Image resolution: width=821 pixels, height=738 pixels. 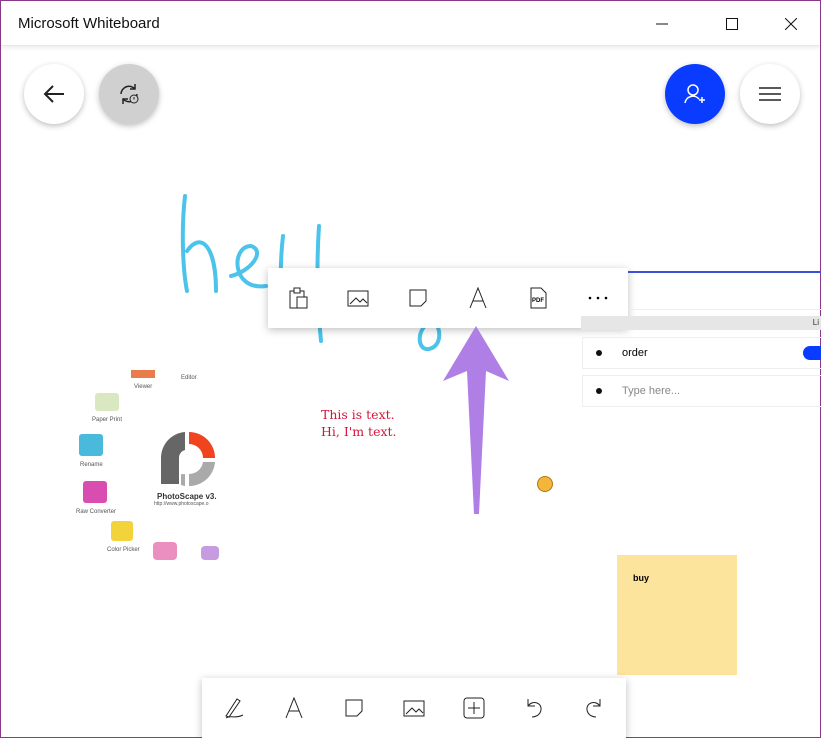 What do you see at coordinates (359, 423) in the screenshot?
I see `text-box: This is text. Hi, I'm text.` at bounding box center [359, 423].